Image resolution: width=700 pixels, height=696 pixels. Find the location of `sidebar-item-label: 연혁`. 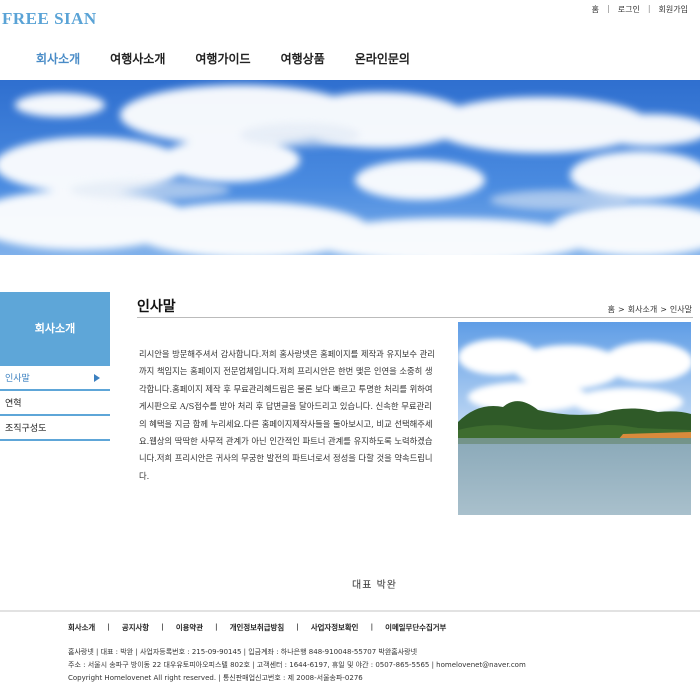

sidebar-item-label: 연혁 is located at coordinates (13, 404).